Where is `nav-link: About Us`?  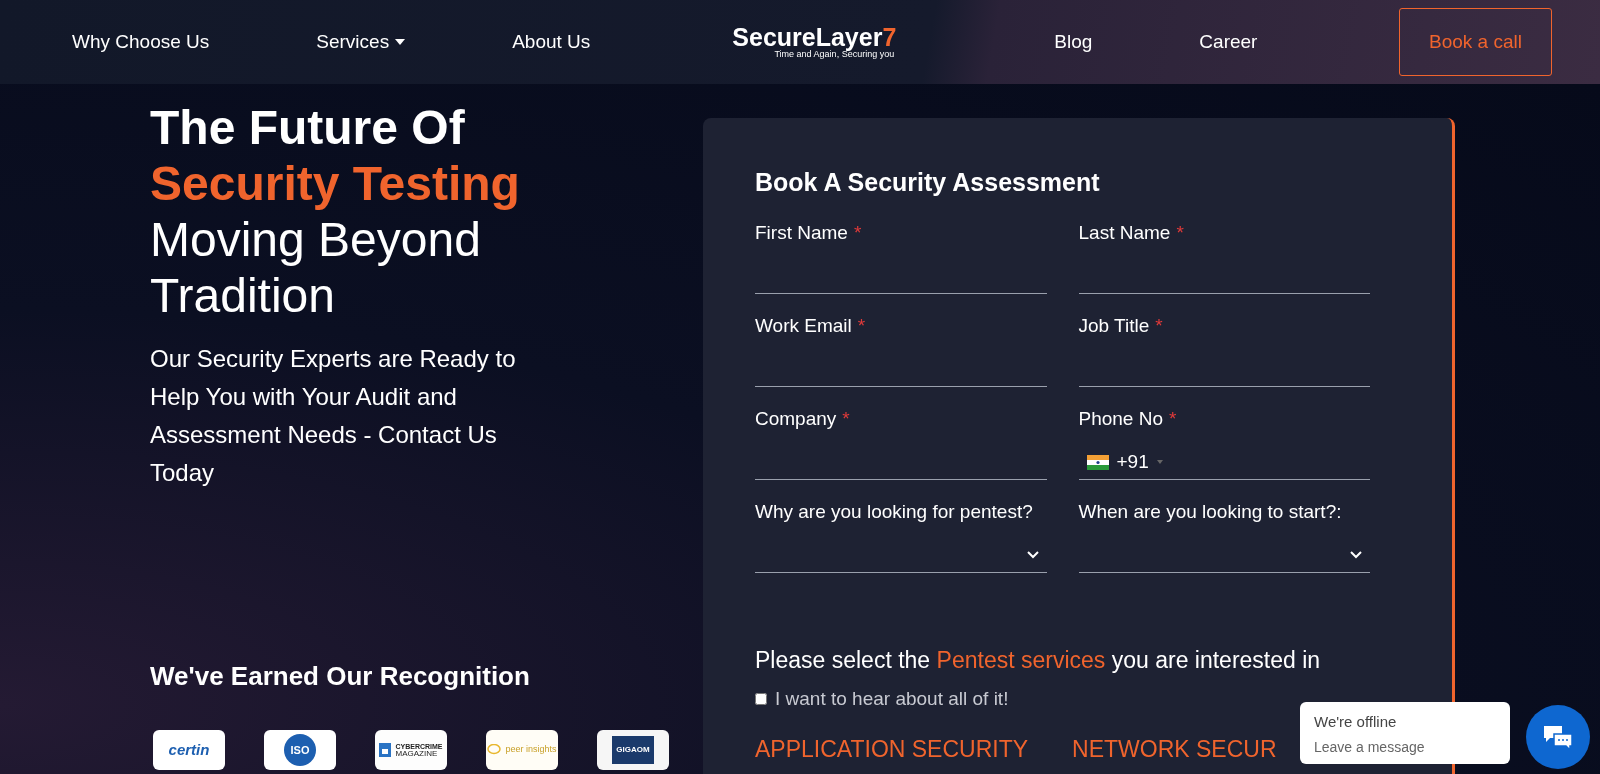
nav-link: About Us is located at coordinates (551, 42).